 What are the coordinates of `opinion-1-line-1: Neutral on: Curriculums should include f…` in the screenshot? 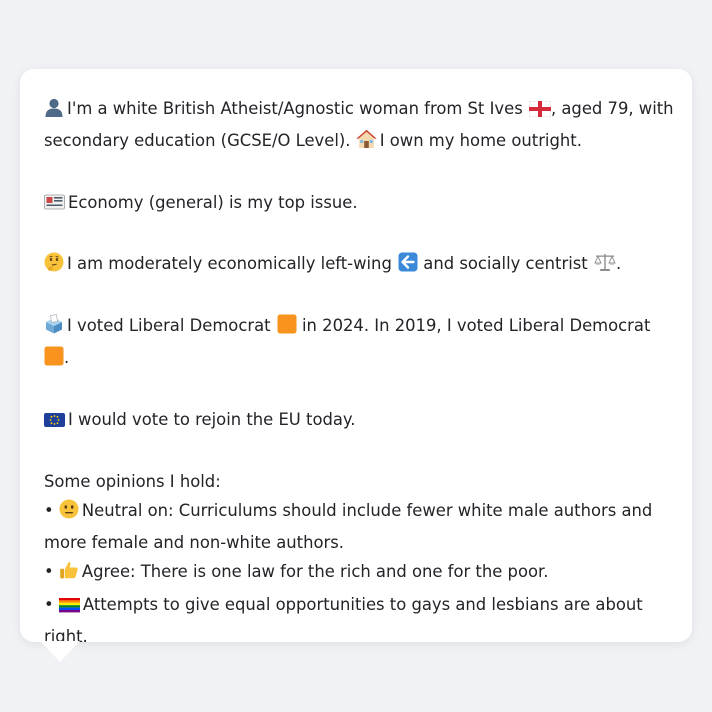 It's located at (367, 510).